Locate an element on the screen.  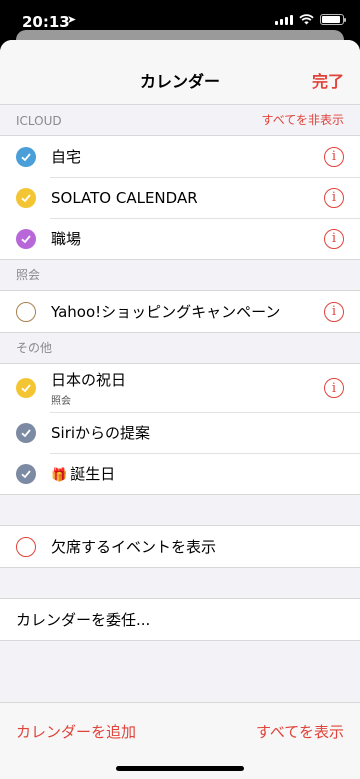
section-header-shared: 照会 is located at coordinates (180, 275).